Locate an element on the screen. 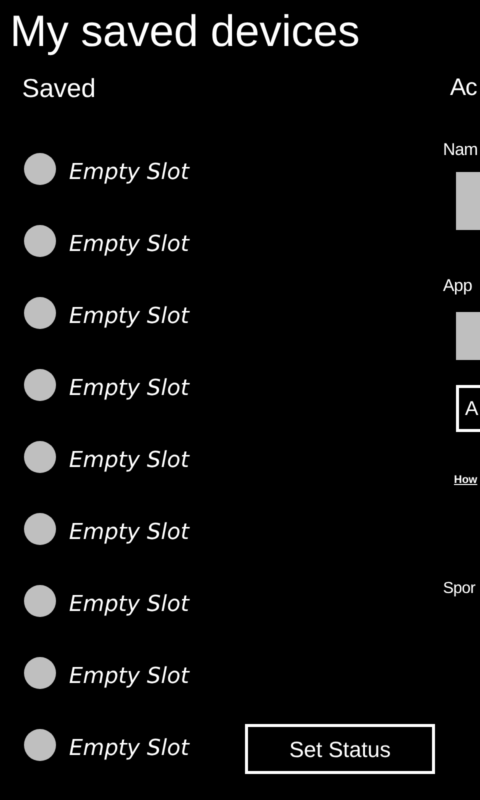 The height and width of the screenshot is (800, 480). field-label: App is located at coordinates (457, 286).